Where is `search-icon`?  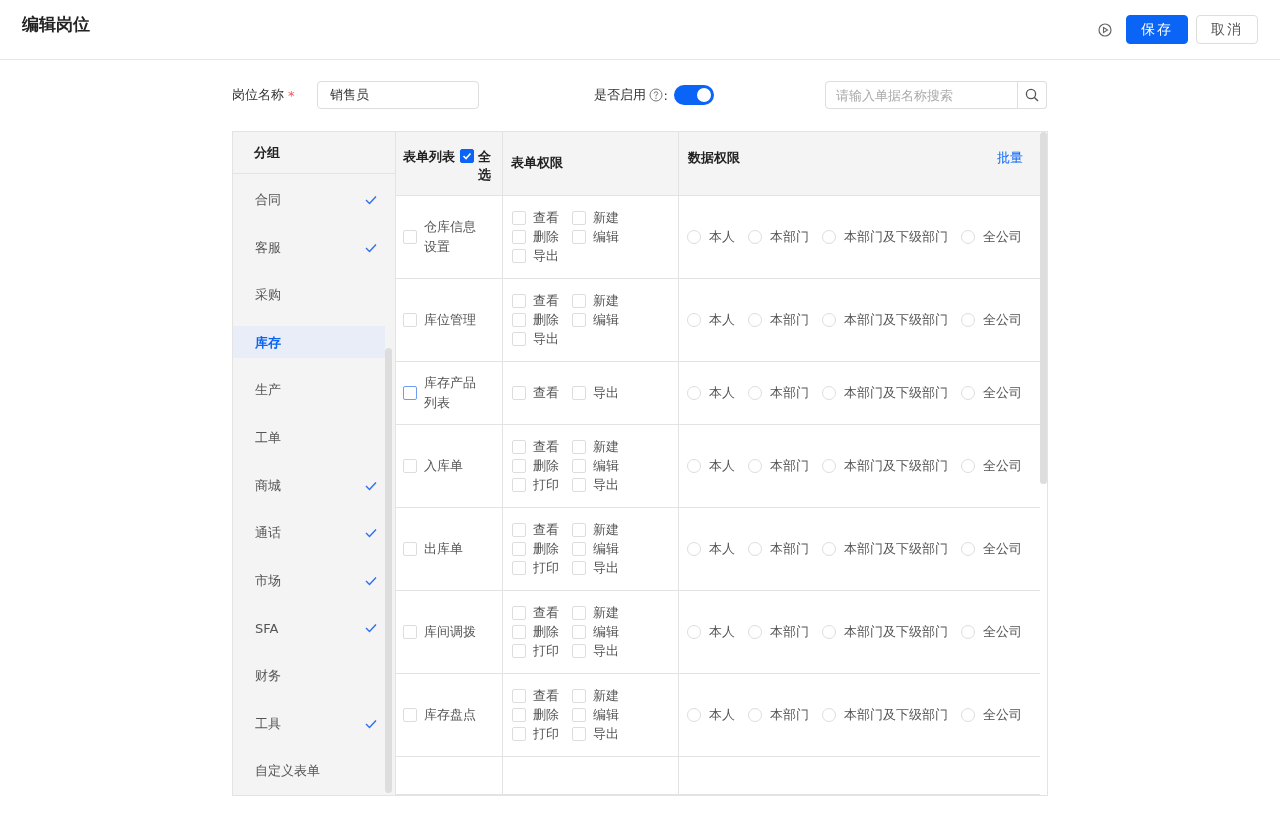
search-icon is located at coordinates (1032, 95).